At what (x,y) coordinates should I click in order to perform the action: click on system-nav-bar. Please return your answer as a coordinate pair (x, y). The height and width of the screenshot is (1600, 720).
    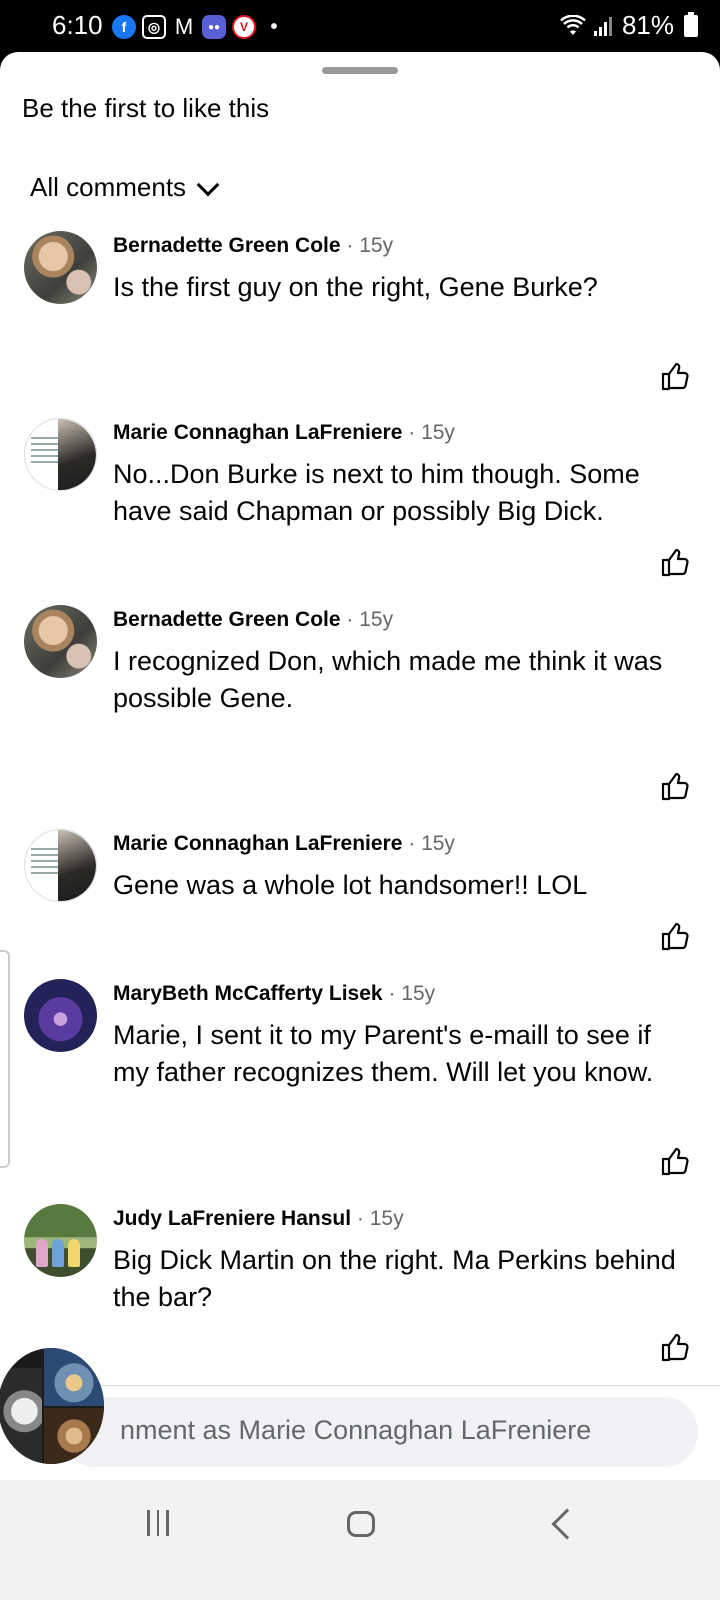
    Looking at the image, I should click on (360, 1540).